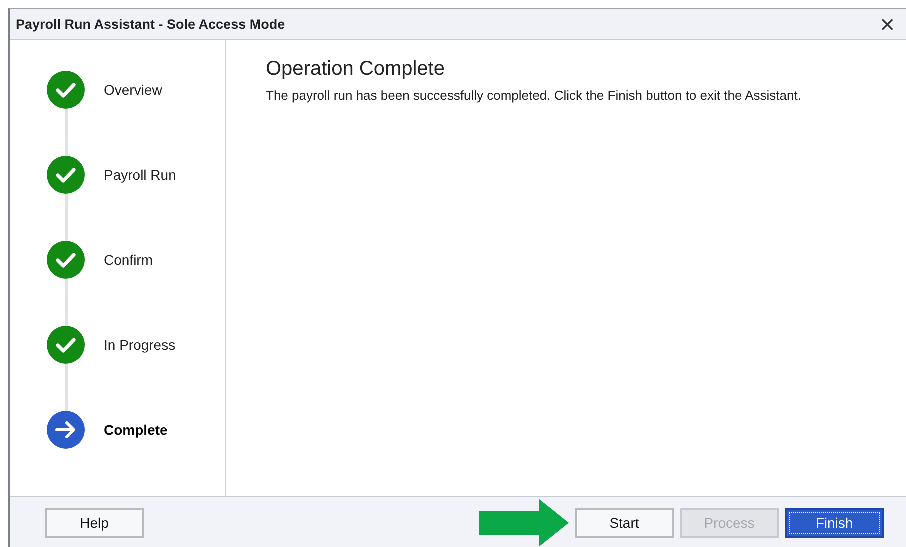 This screenshot has width=906, height=547. I want to click on pointer-arrow-icon, so click(524, 522).